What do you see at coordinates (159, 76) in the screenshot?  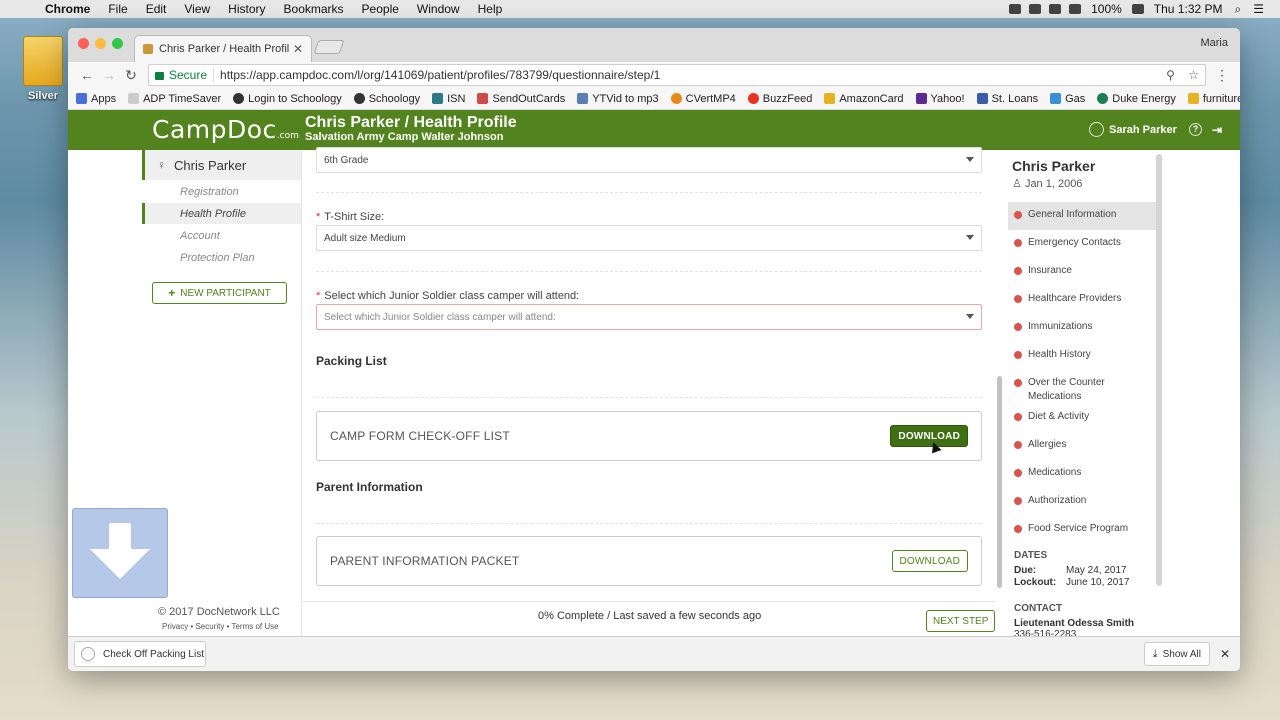 I see `lock-icon` at bounding box center [159, 76].